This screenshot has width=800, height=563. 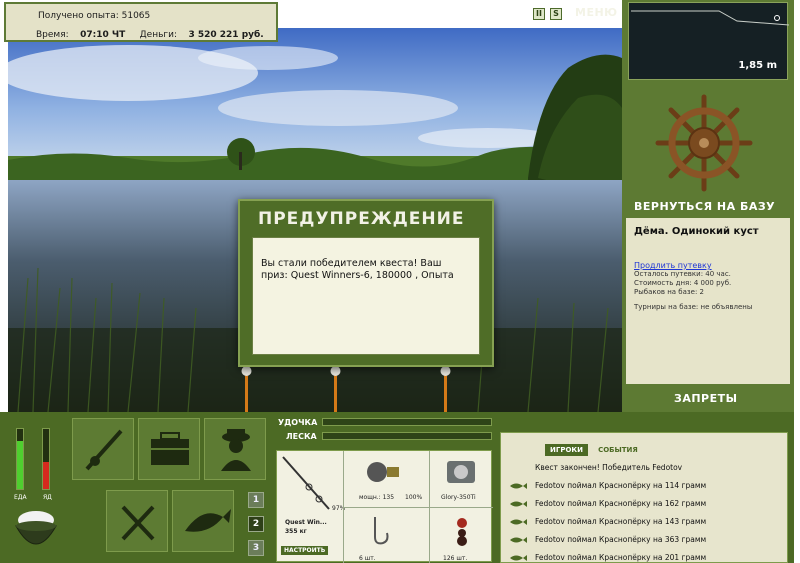 I want to click on experience-label: Получено опыта:, so click(x=78, y=16).